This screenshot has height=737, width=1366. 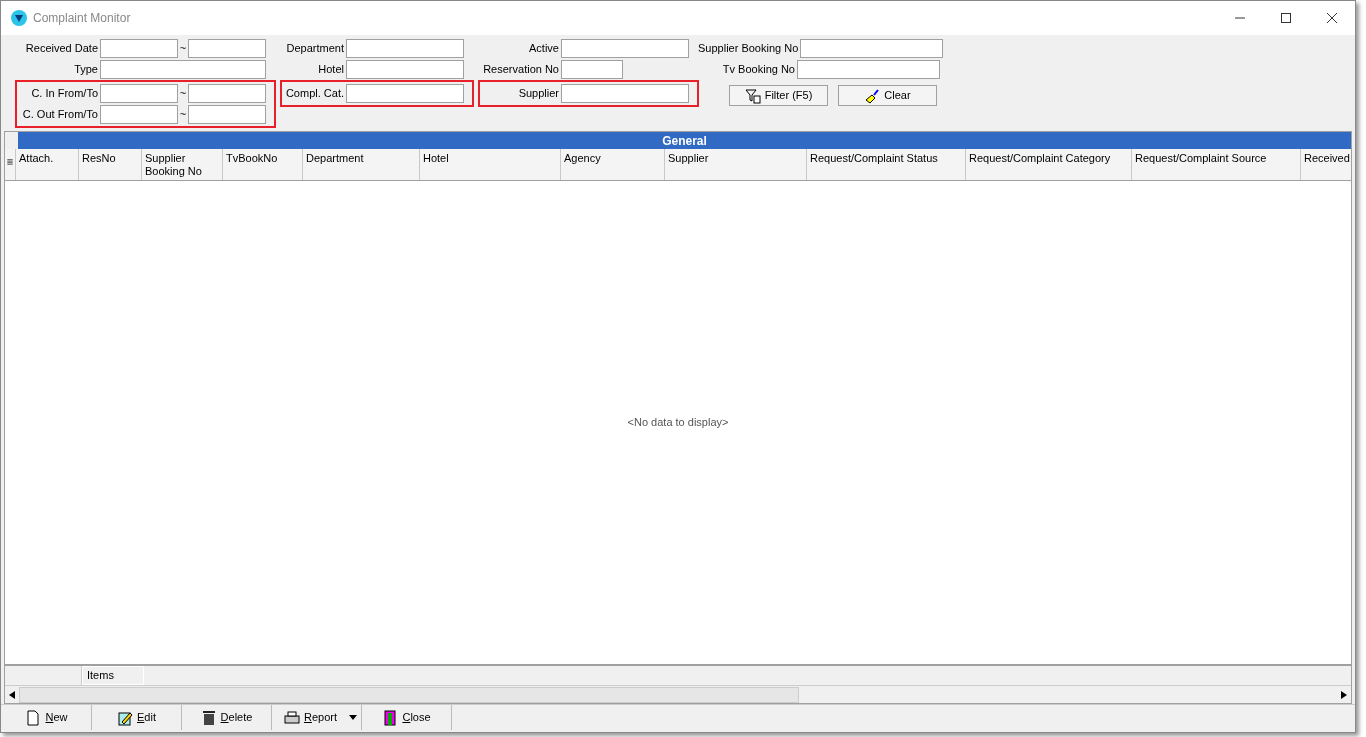 I want to click on scroll-right-icon, so click(x=1344, y=694).